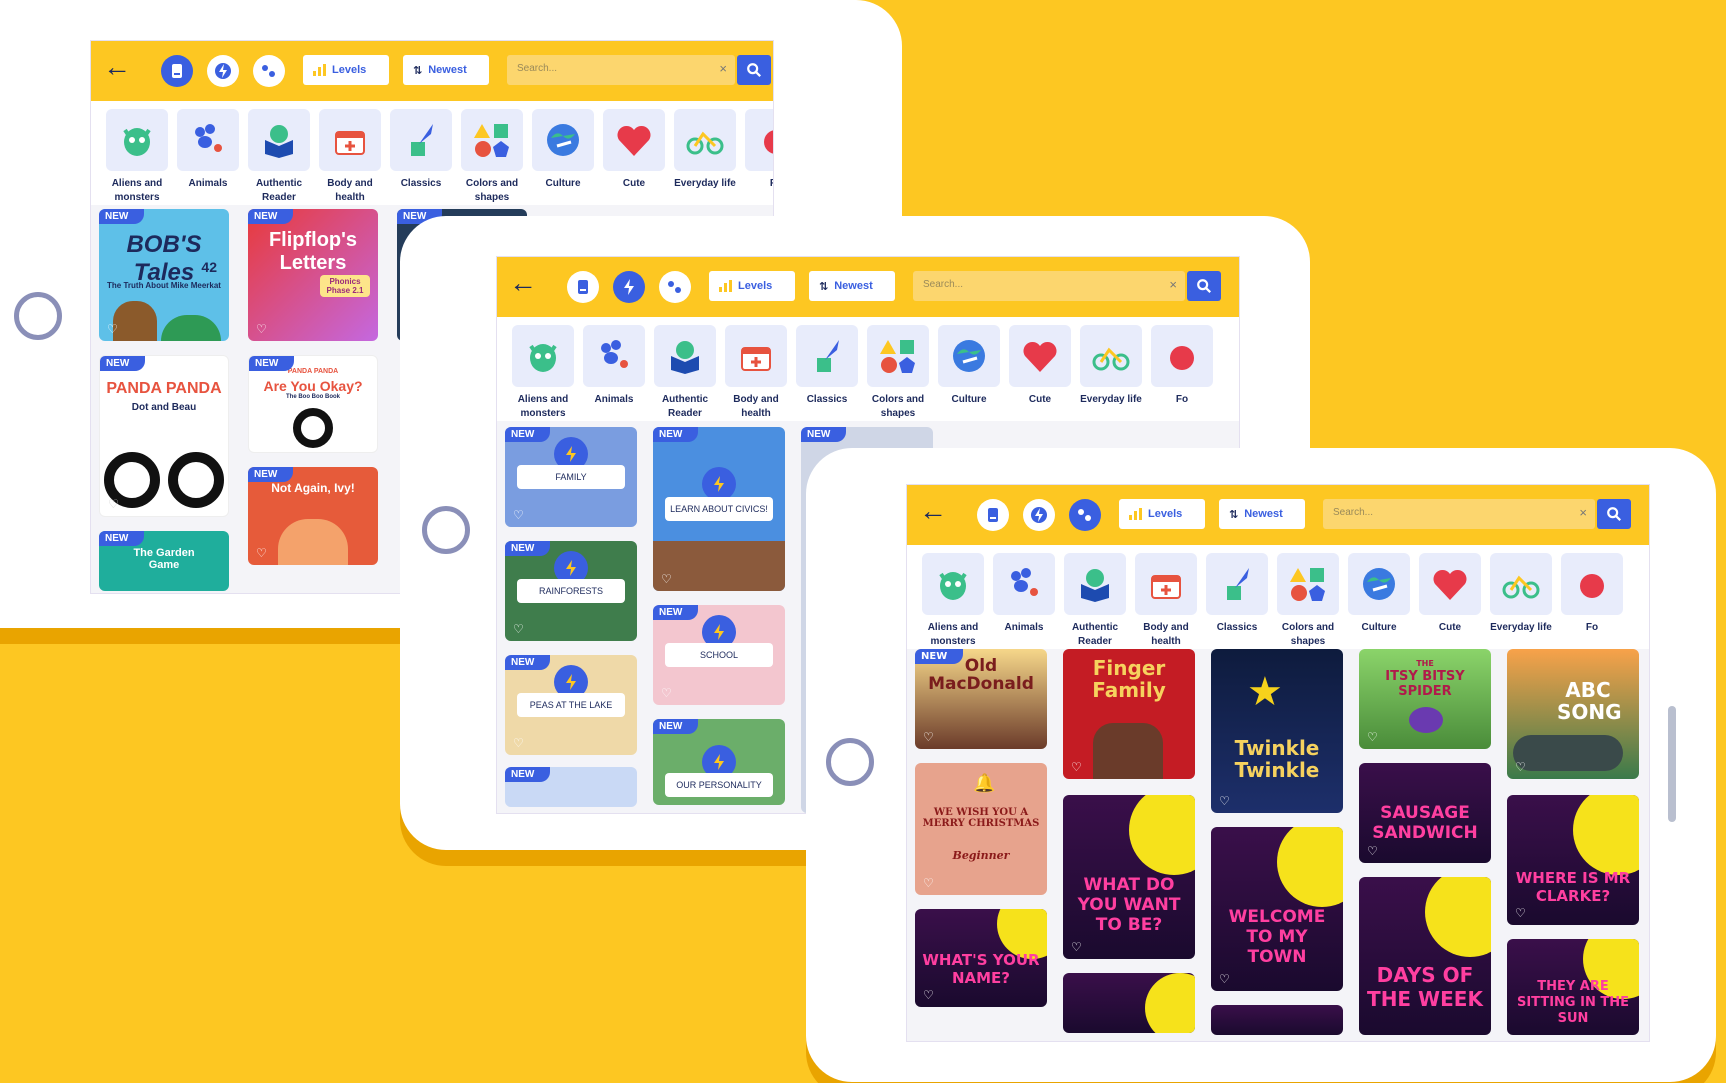 The height and width of the screenshot is (1083, 1726). I want to click on song-card-they-are-sitting: THEY ARE SITTING IN THE SUN, so click(1573, 987).